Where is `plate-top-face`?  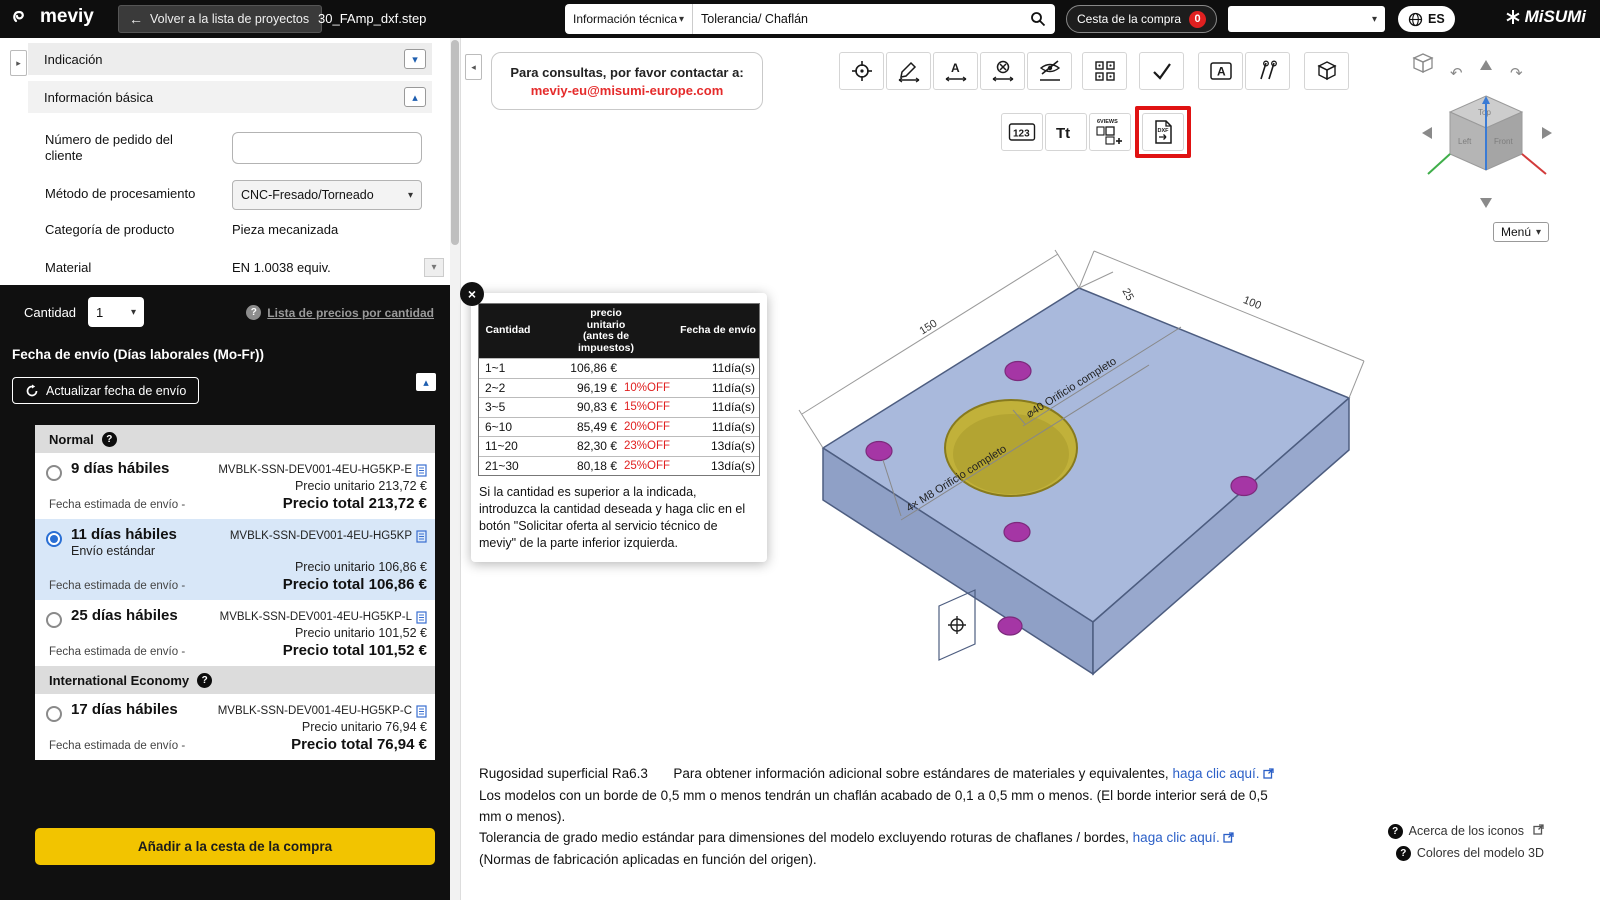 plate-top-face is located at coordinates (1086, 455).